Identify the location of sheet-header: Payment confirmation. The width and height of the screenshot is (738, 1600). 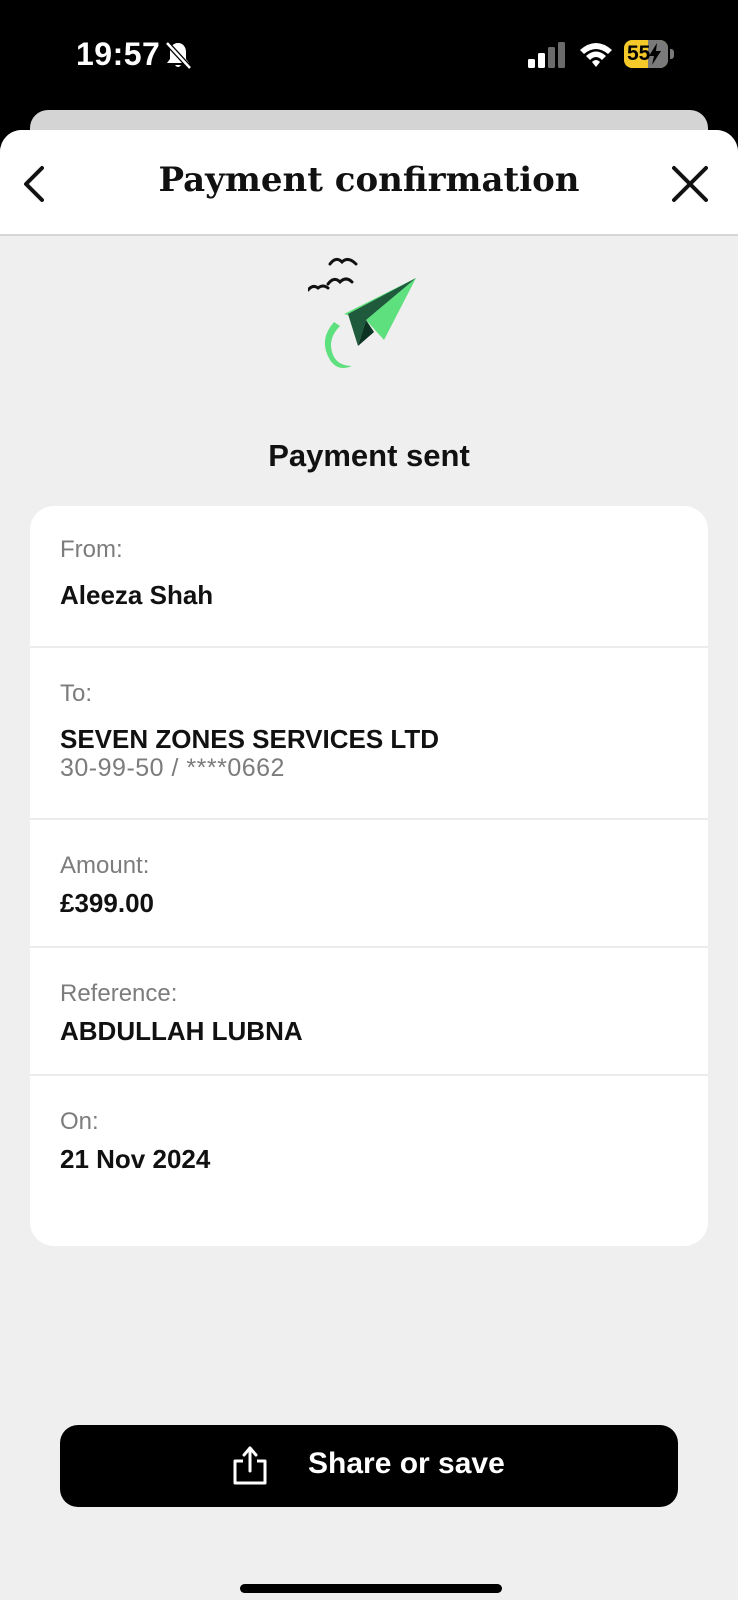
(369, 183).